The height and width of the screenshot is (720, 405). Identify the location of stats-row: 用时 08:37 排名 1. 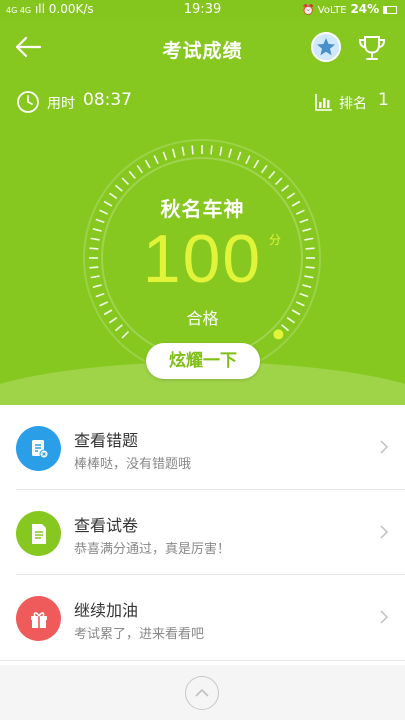
(202, 102).